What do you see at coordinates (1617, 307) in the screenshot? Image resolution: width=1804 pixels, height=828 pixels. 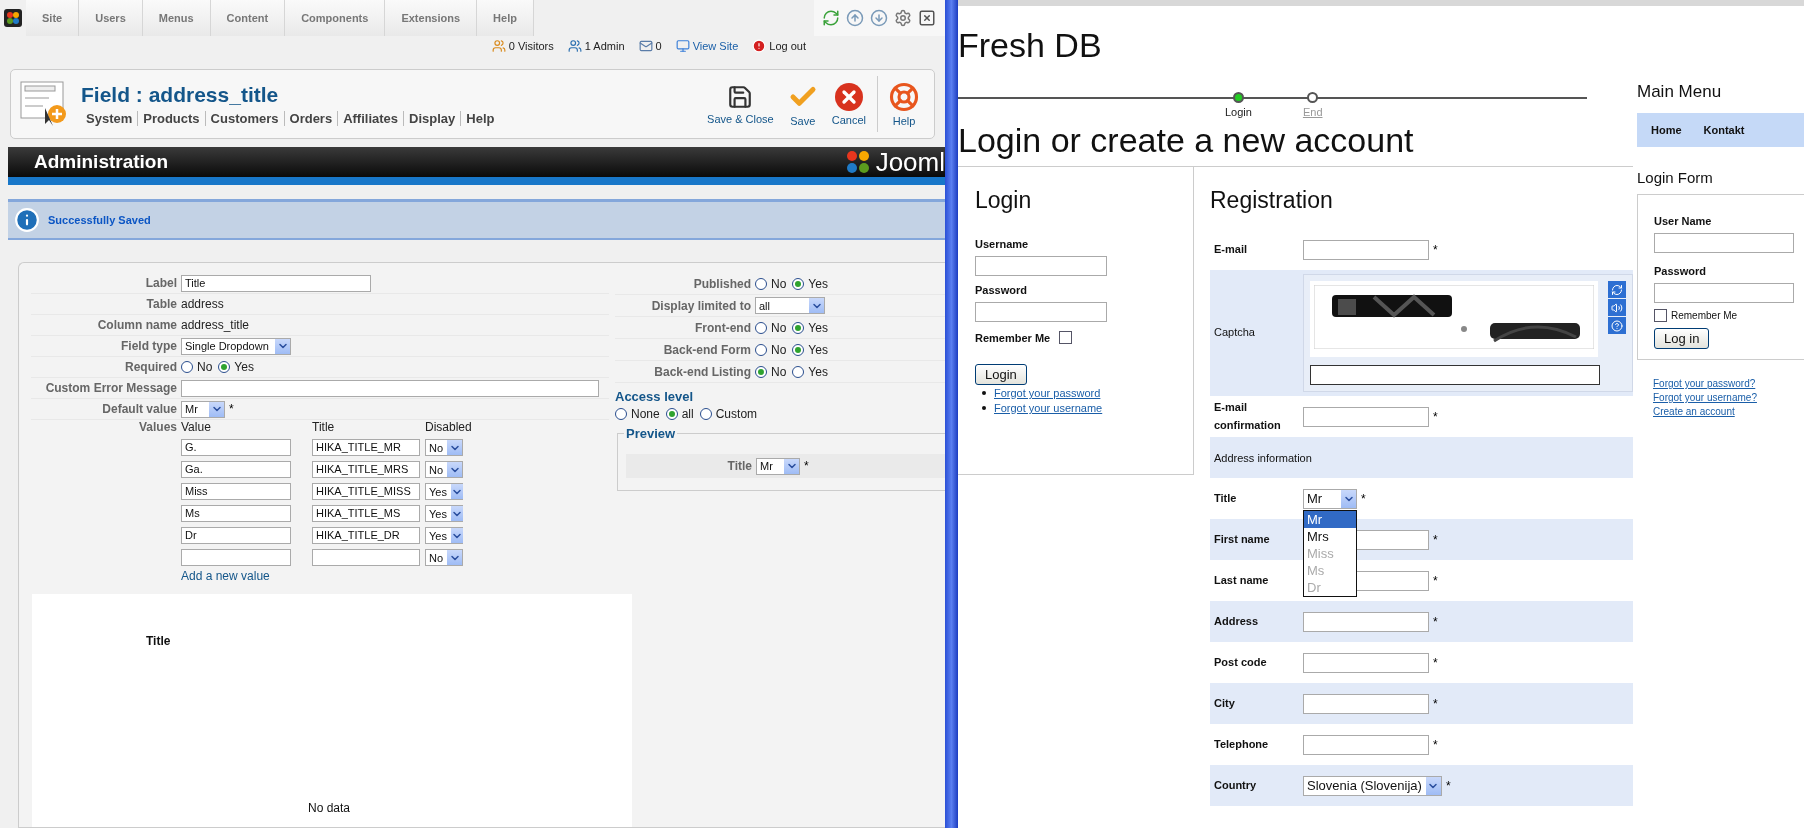 I see `speaker-icon` at bounding box center [1617, 307].